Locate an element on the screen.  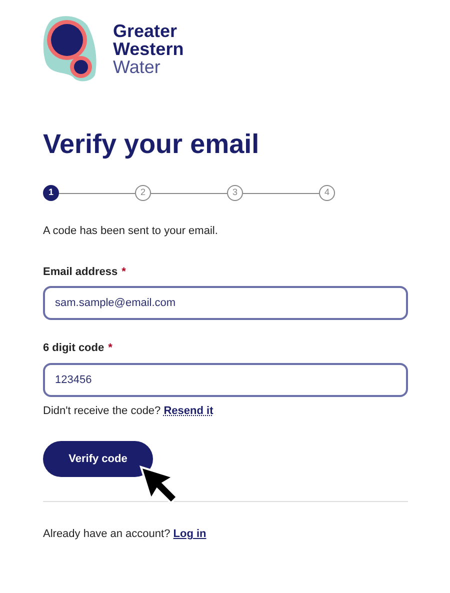
field-label: 6 digit code is located at coordinates (73, 348).